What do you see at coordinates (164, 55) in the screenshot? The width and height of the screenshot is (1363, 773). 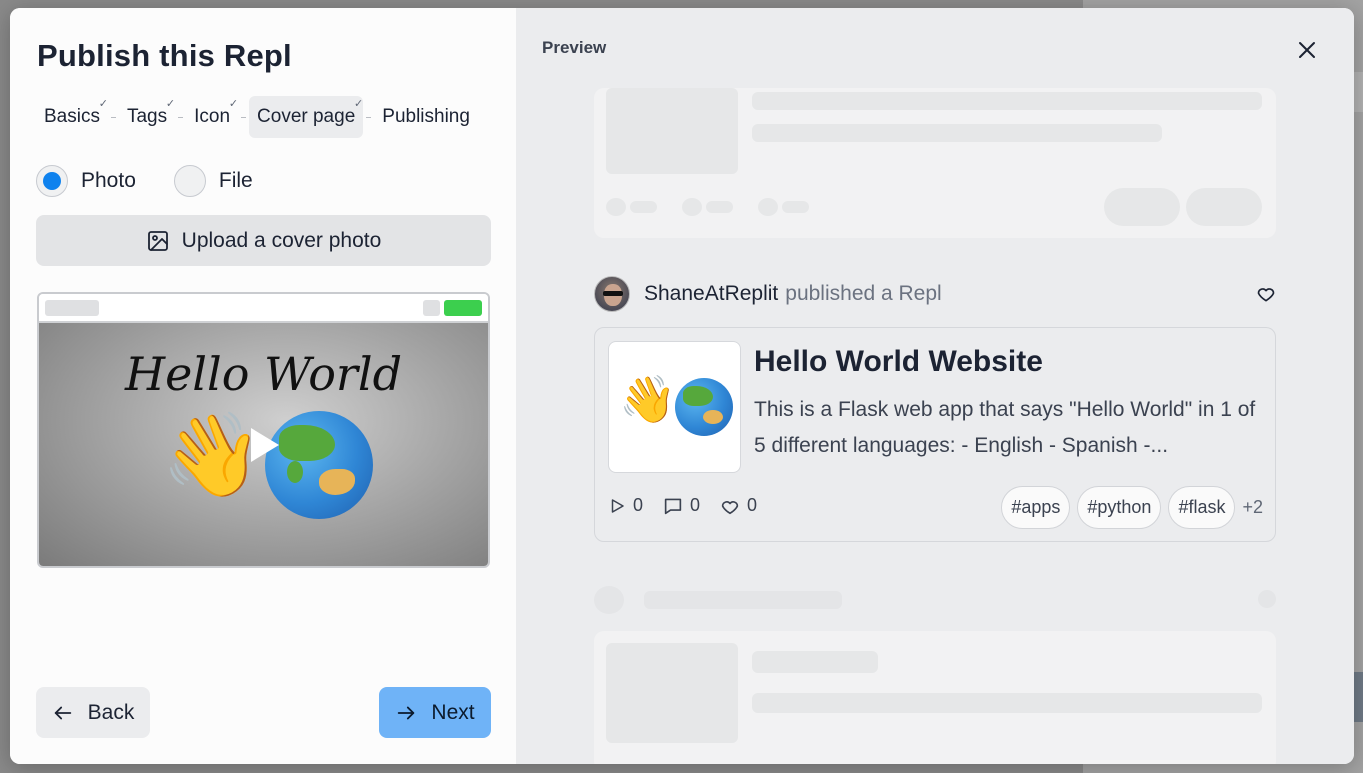 I see `dialog-title: Publish this Repl` at bounding box center [164, 55].